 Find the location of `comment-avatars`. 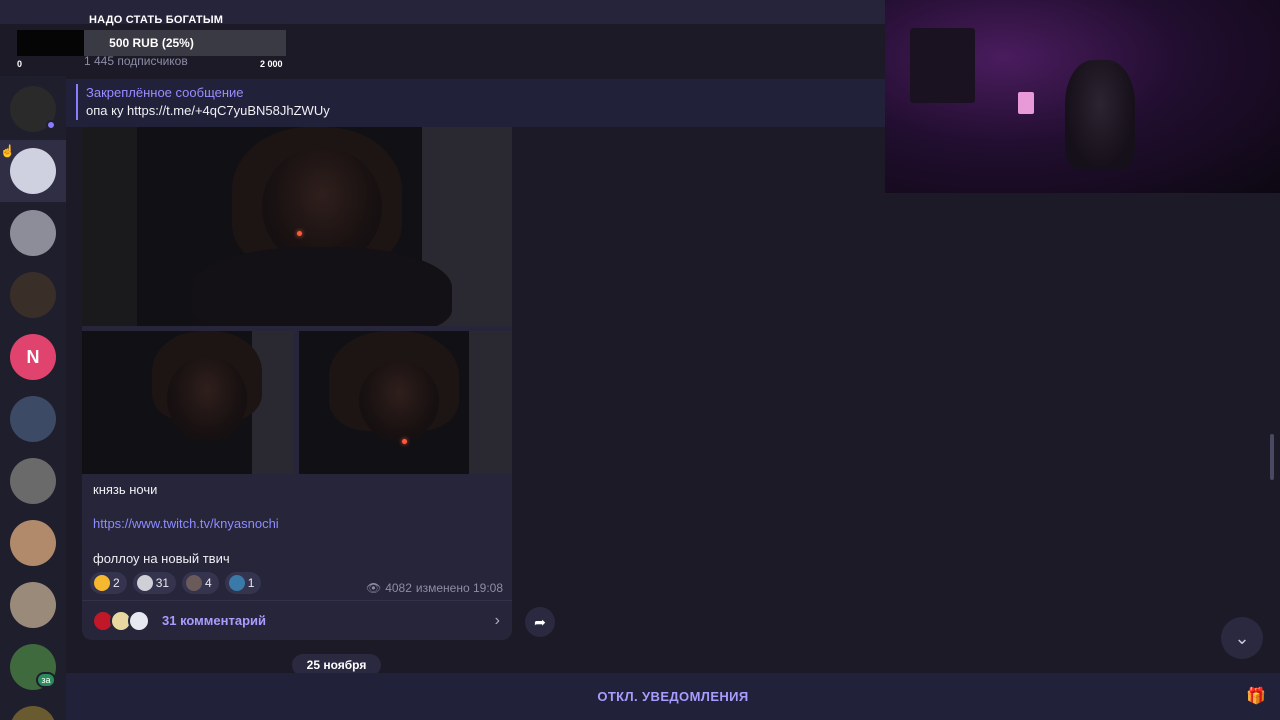

comment-avatars is located at coordinates (122, 621).